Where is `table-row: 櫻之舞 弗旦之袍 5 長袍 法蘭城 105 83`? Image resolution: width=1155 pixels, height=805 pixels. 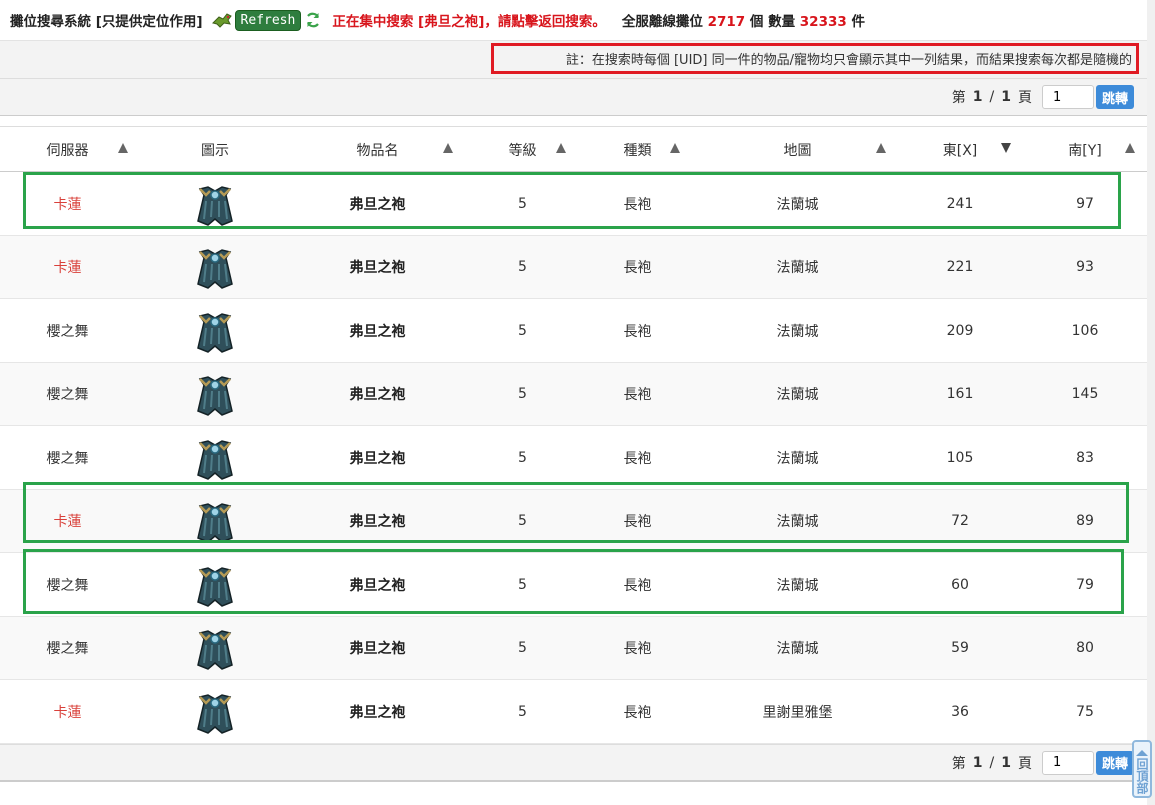 table-row: 櫻之舞 弗旦之袍 5 長袍 法蘭城 105 83 is located at coordinates (573, 458).